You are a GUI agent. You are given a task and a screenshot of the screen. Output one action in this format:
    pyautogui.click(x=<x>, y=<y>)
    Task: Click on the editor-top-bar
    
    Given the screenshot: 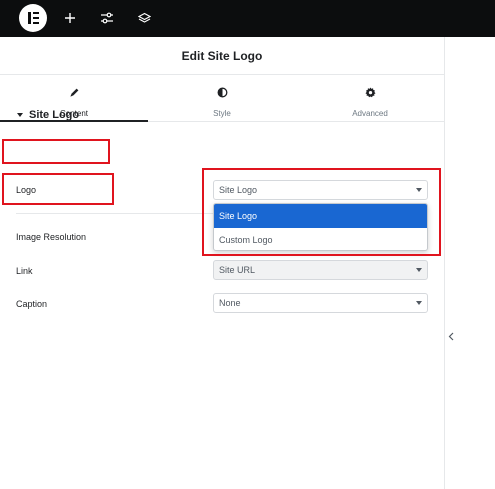 What is the action you would take?
    pyautogui.click(x=247, y=18)
    